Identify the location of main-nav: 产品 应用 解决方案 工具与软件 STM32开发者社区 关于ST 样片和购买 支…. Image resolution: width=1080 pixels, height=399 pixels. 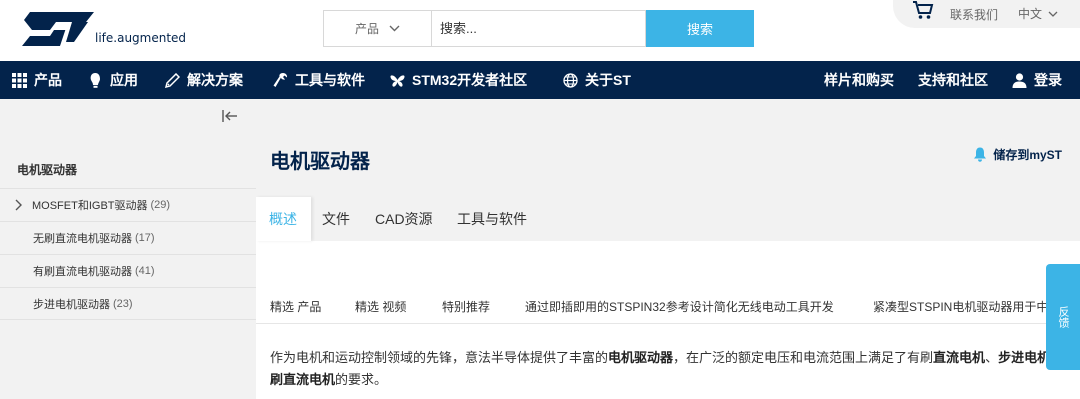
(540, 80).